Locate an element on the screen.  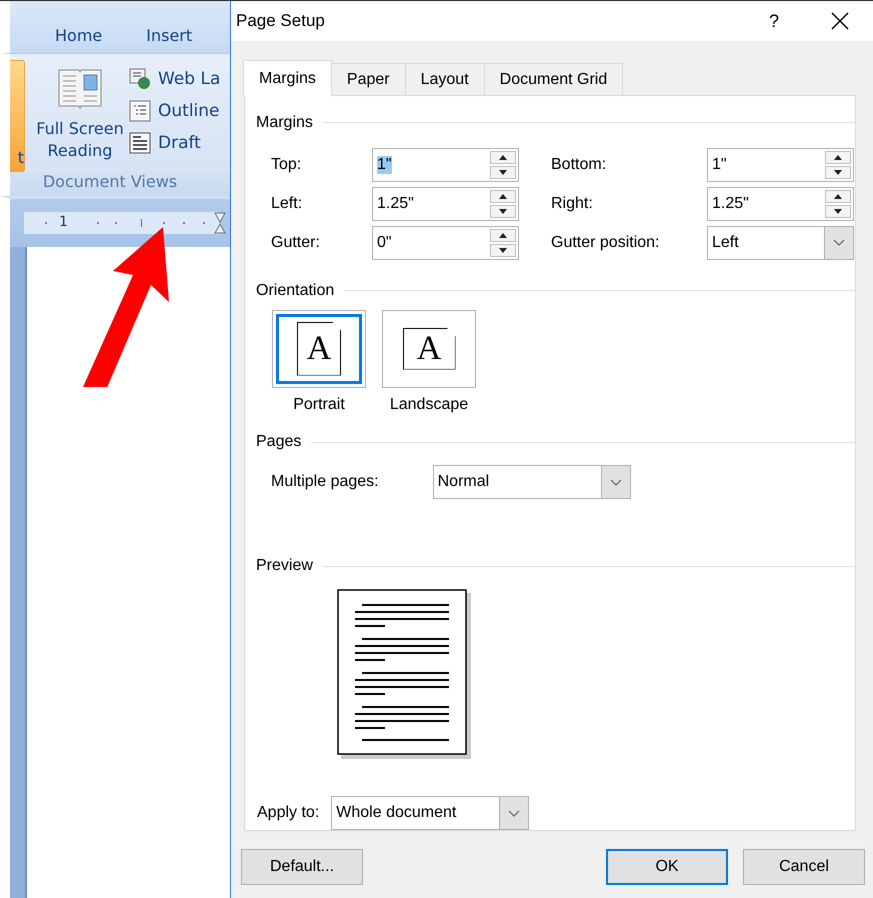
section-title: Orientation is located at coordinates (295, 291).